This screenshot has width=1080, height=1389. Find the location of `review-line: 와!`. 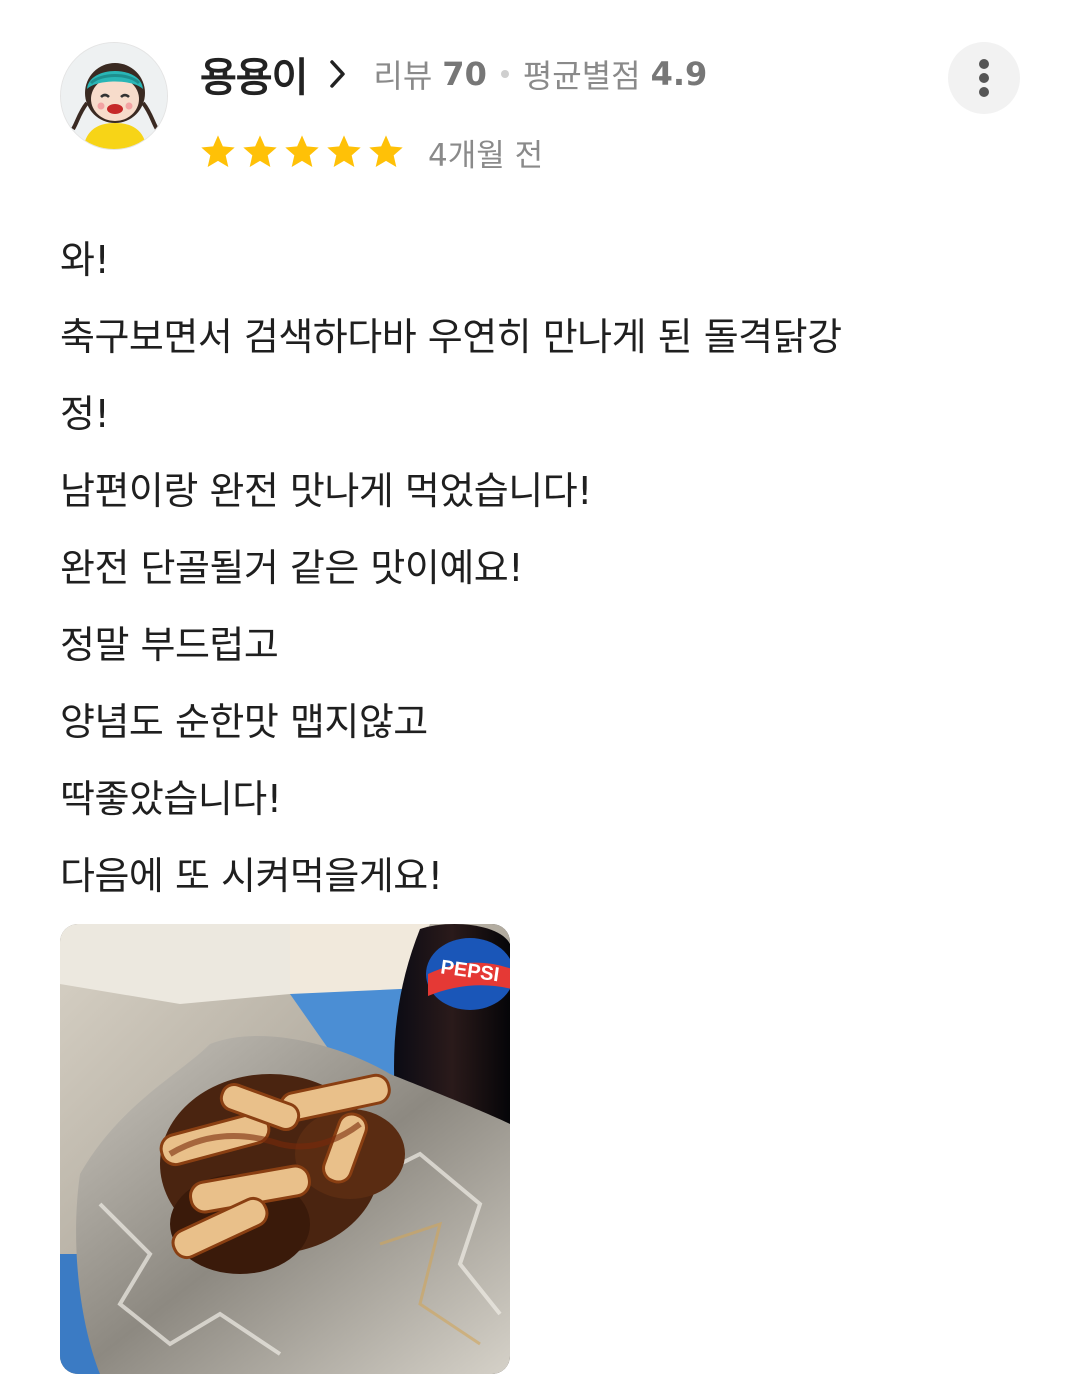

review-line: 와! is located at coordinates (85, 260).